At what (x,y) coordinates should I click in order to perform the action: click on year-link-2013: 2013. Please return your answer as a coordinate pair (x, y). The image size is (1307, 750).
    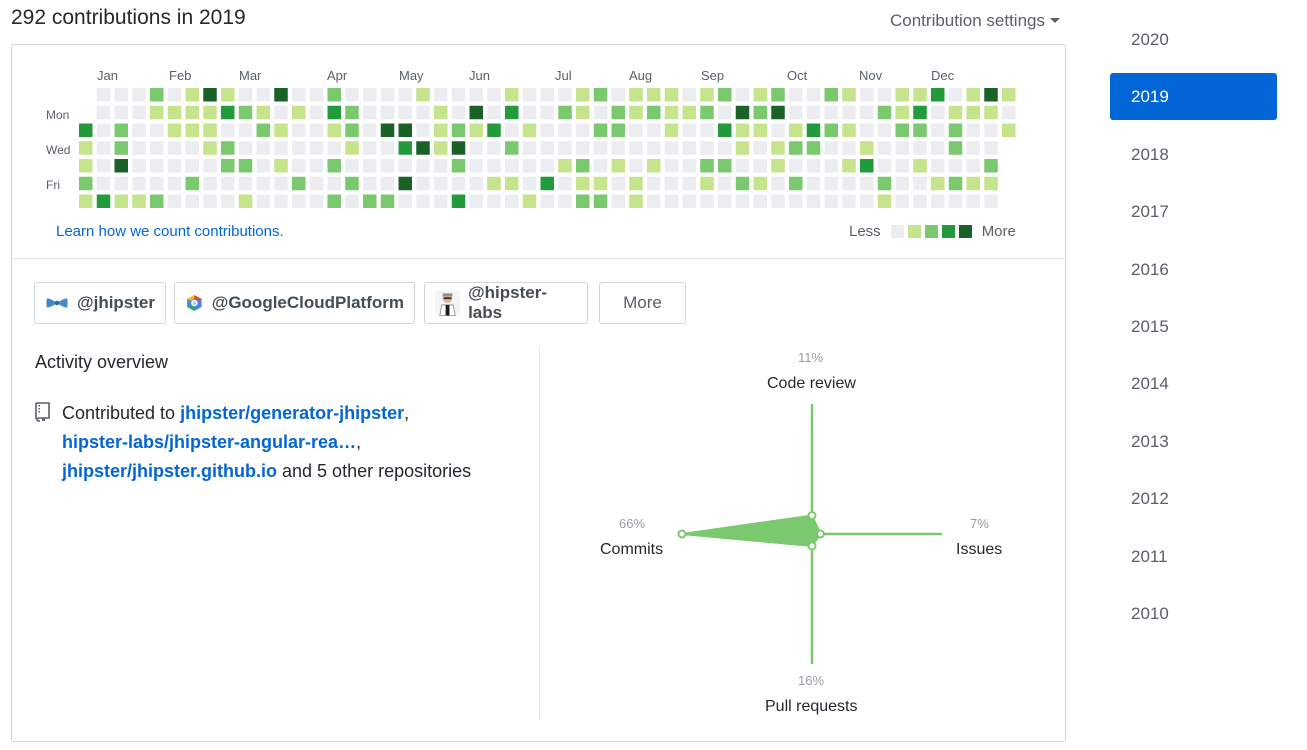
    Looking at the image, I should click on (1193, 441).